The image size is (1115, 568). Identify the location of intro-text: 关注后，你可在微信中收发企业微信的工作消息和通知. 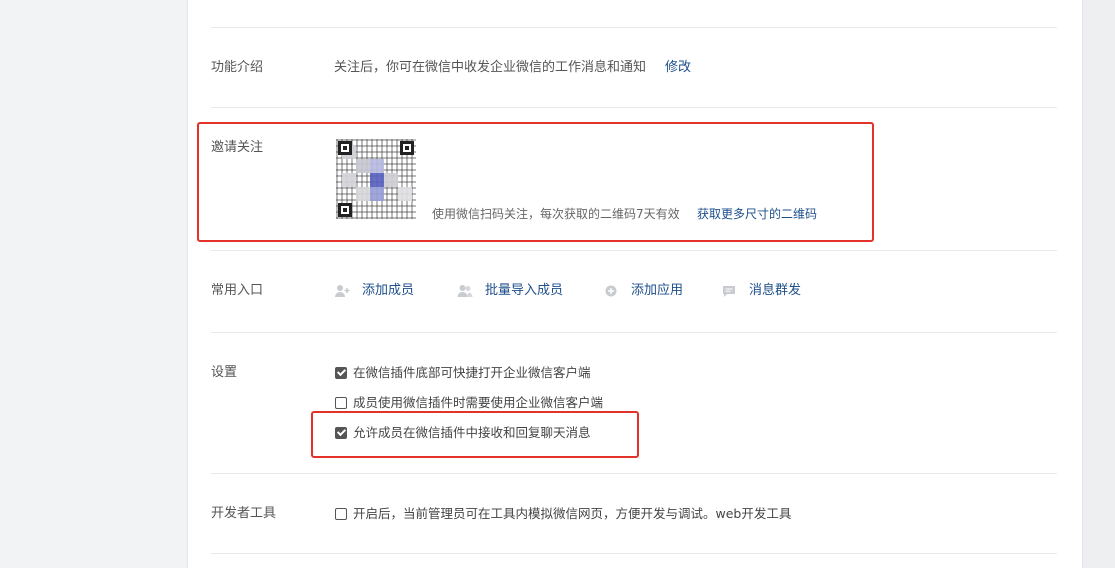
(490, 67).